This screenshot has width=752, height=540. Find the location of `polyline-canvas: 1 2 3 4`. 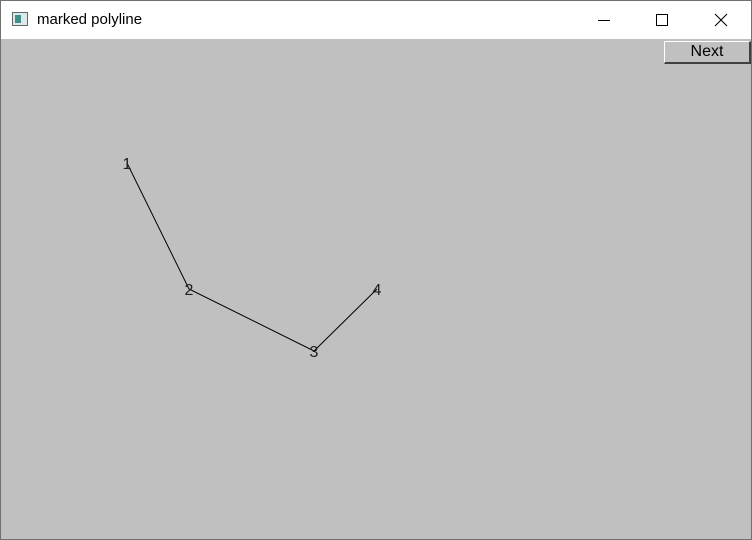

polyline-canvas: 1 2 3 4 is located at coordinates (252, 258).